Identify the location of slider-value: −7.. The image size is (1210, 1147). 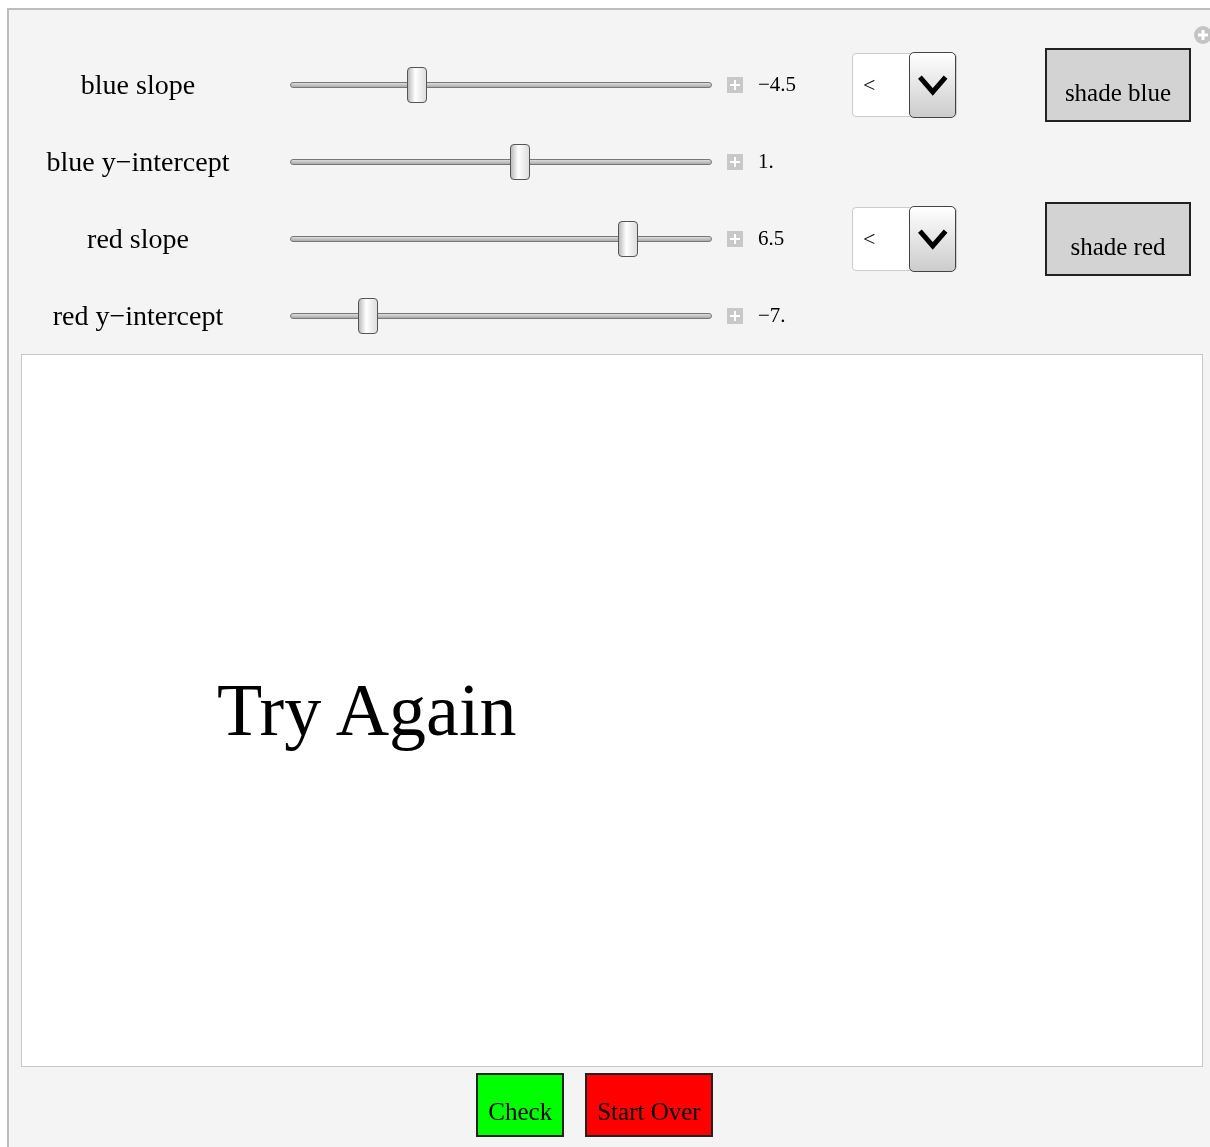
(772, 315).